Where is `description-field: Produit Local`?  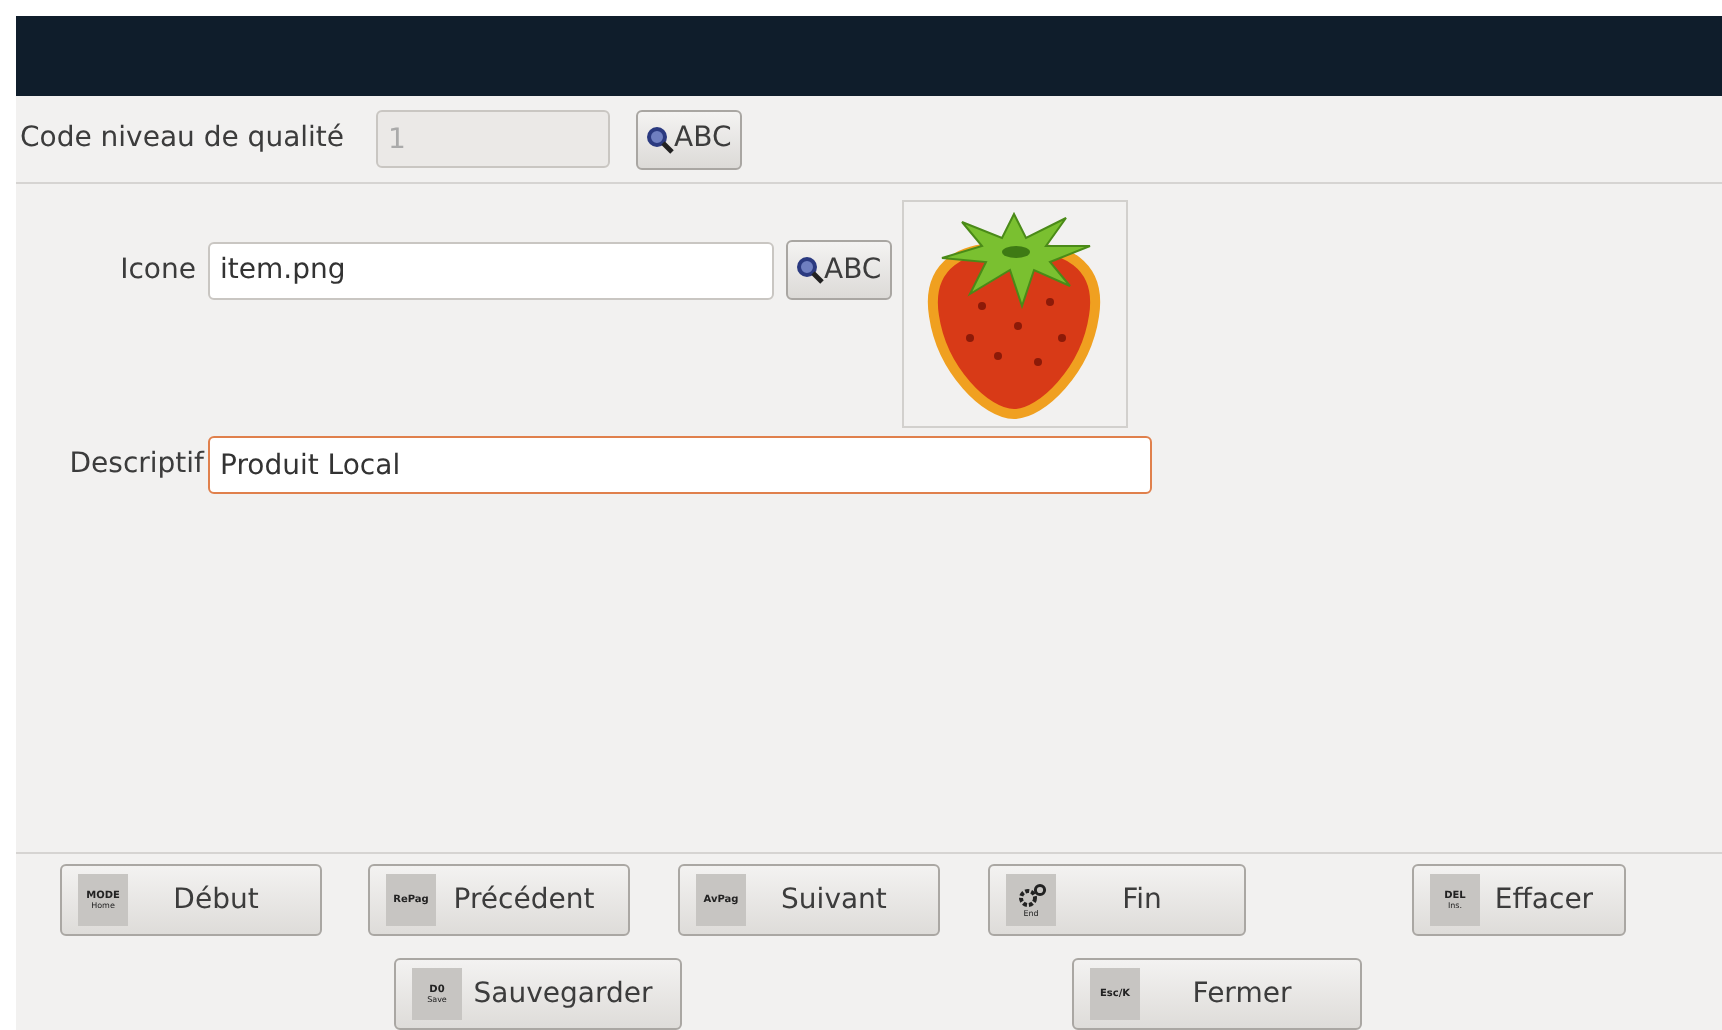 description-field: Produit Local is located at coordinates (680, 465).